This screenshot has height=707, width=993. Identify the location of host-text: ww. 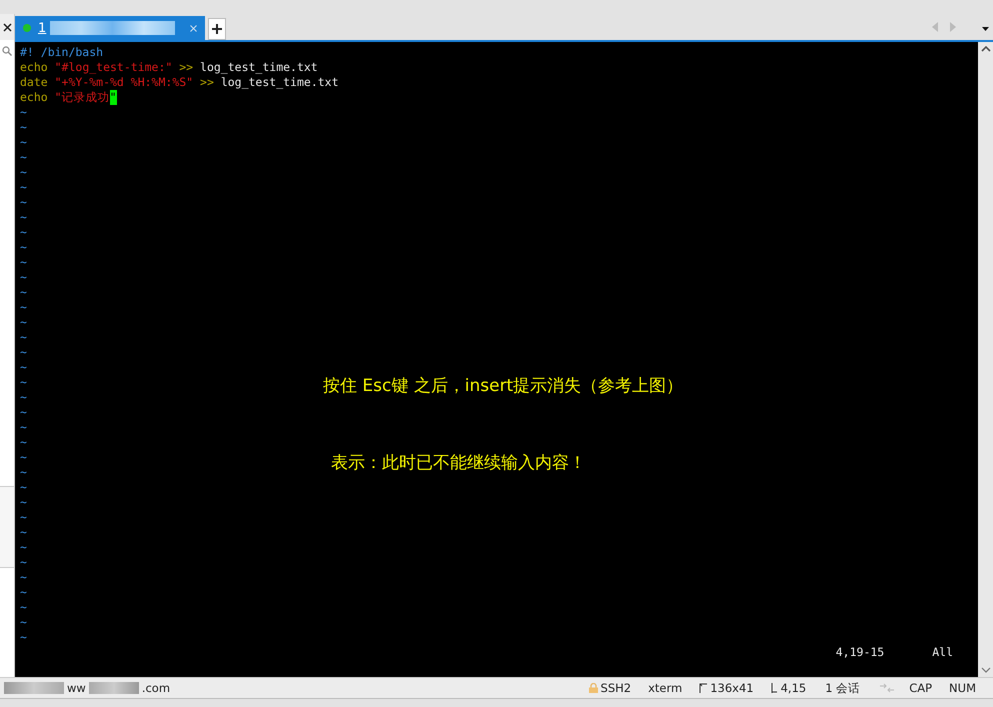
(76, 688).